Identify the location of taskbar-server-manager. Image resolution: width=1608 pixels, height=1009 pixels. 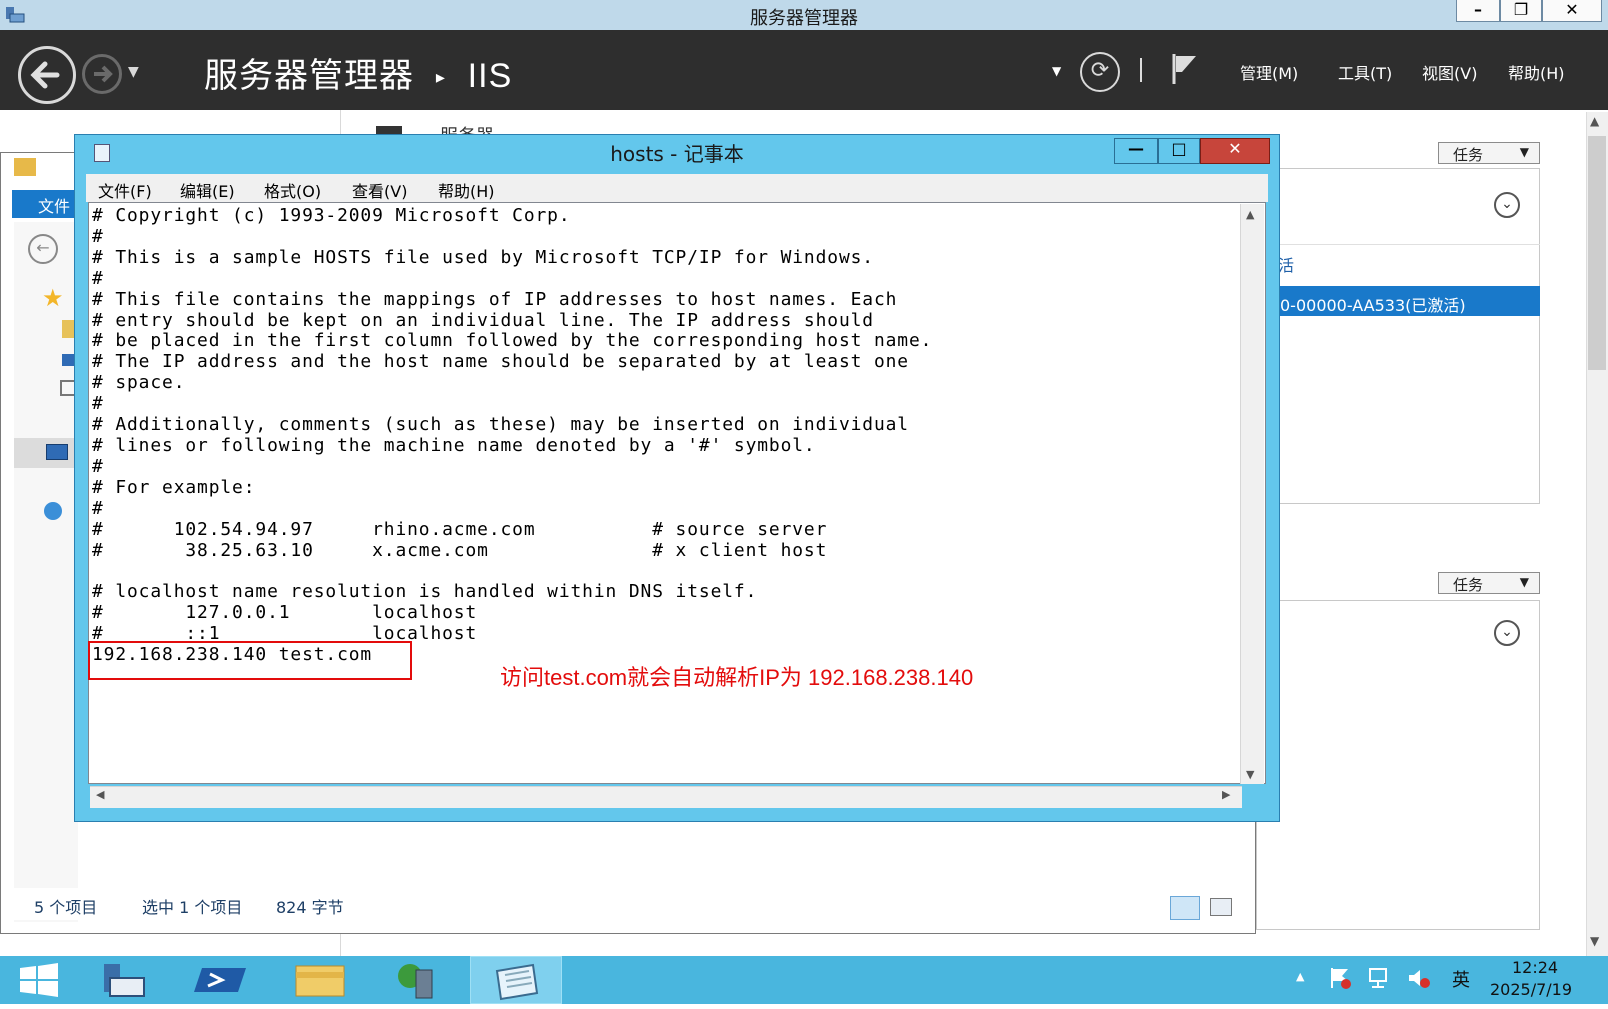
(126, 980).